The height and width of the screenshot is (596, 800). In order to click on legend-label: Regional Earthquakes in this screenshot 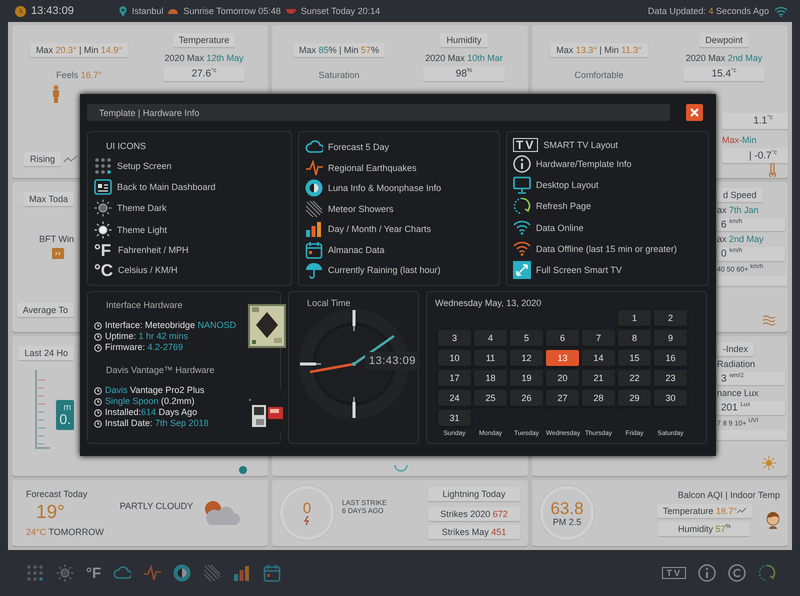, I will do `click(372, 167)`.